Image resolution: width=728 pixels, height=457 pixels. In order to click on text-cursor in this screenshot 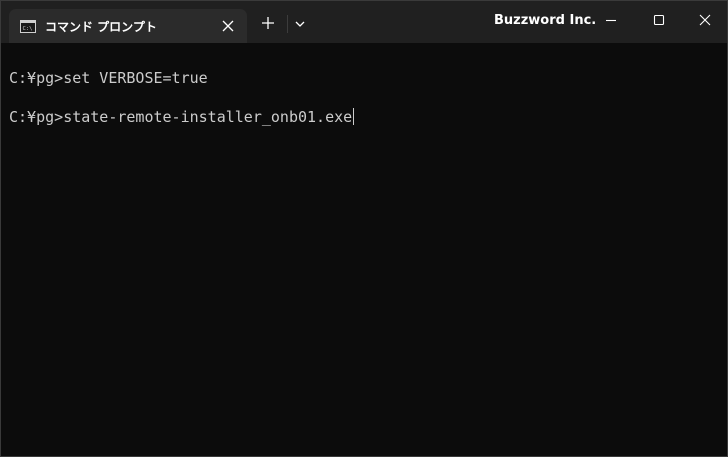, I will do `click(354, 116)`.